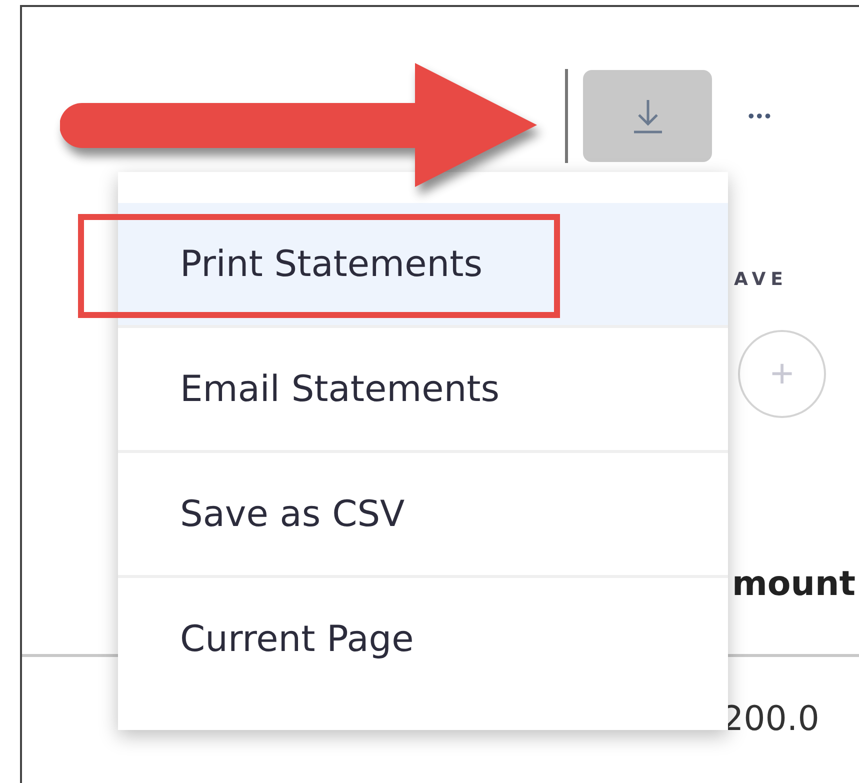 This screenshot has width=859, height=783. I want to click on menu-item: Print Statements, so click(423, 265).